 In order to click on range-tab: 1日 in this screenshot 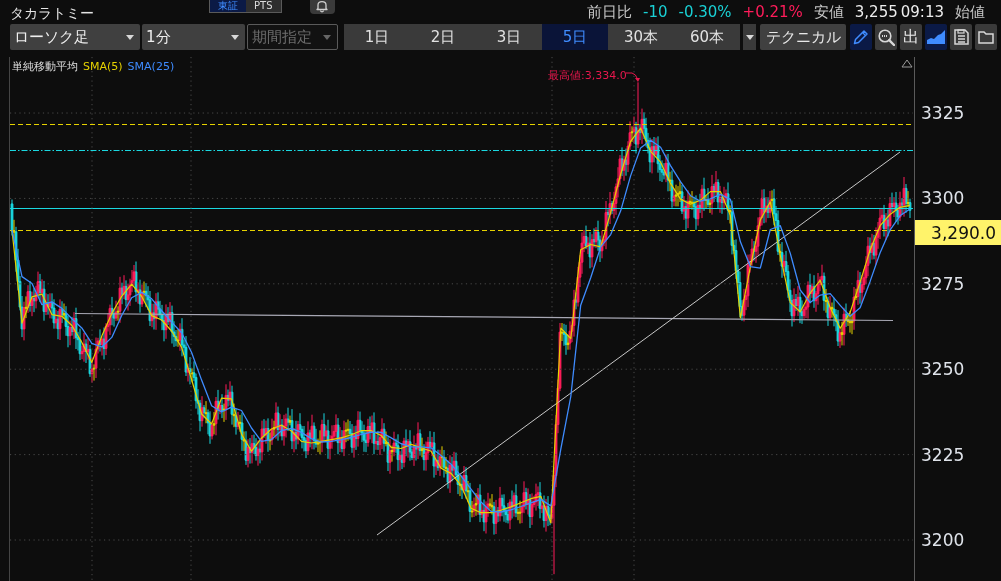, I will do `click(377, 37)`.